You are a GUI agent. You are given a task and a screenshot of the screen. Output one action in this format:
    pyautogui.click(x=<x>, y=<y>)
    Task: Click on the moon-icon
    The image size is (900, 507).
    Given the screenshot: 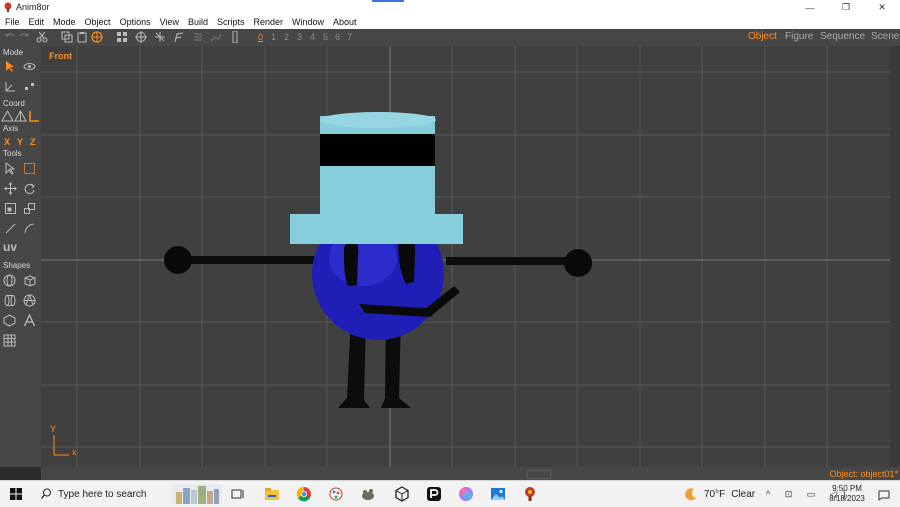 What is the action you would take?
    pyautogui.click(x=690, y=494)
    